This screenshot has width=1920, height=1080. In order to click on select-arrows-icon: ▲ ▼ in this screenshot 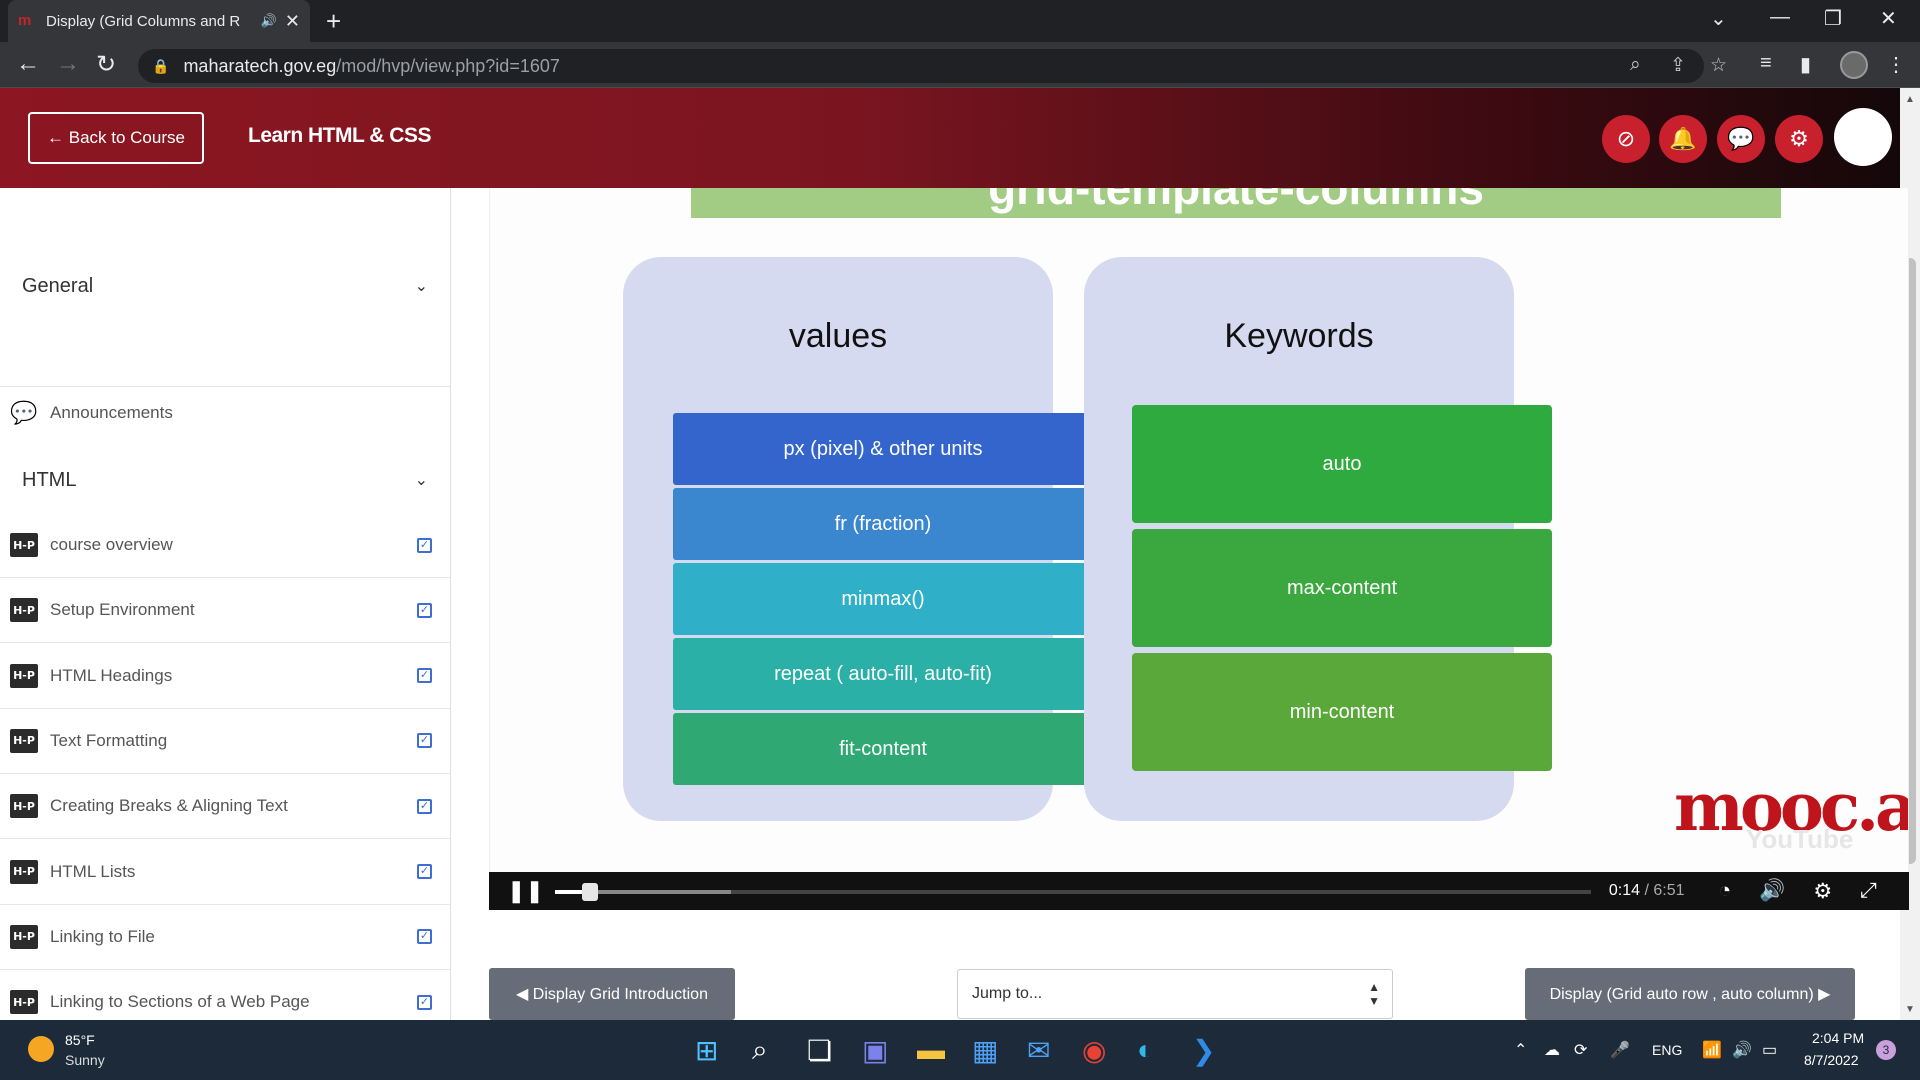, I will do `click(1374, 994)`.